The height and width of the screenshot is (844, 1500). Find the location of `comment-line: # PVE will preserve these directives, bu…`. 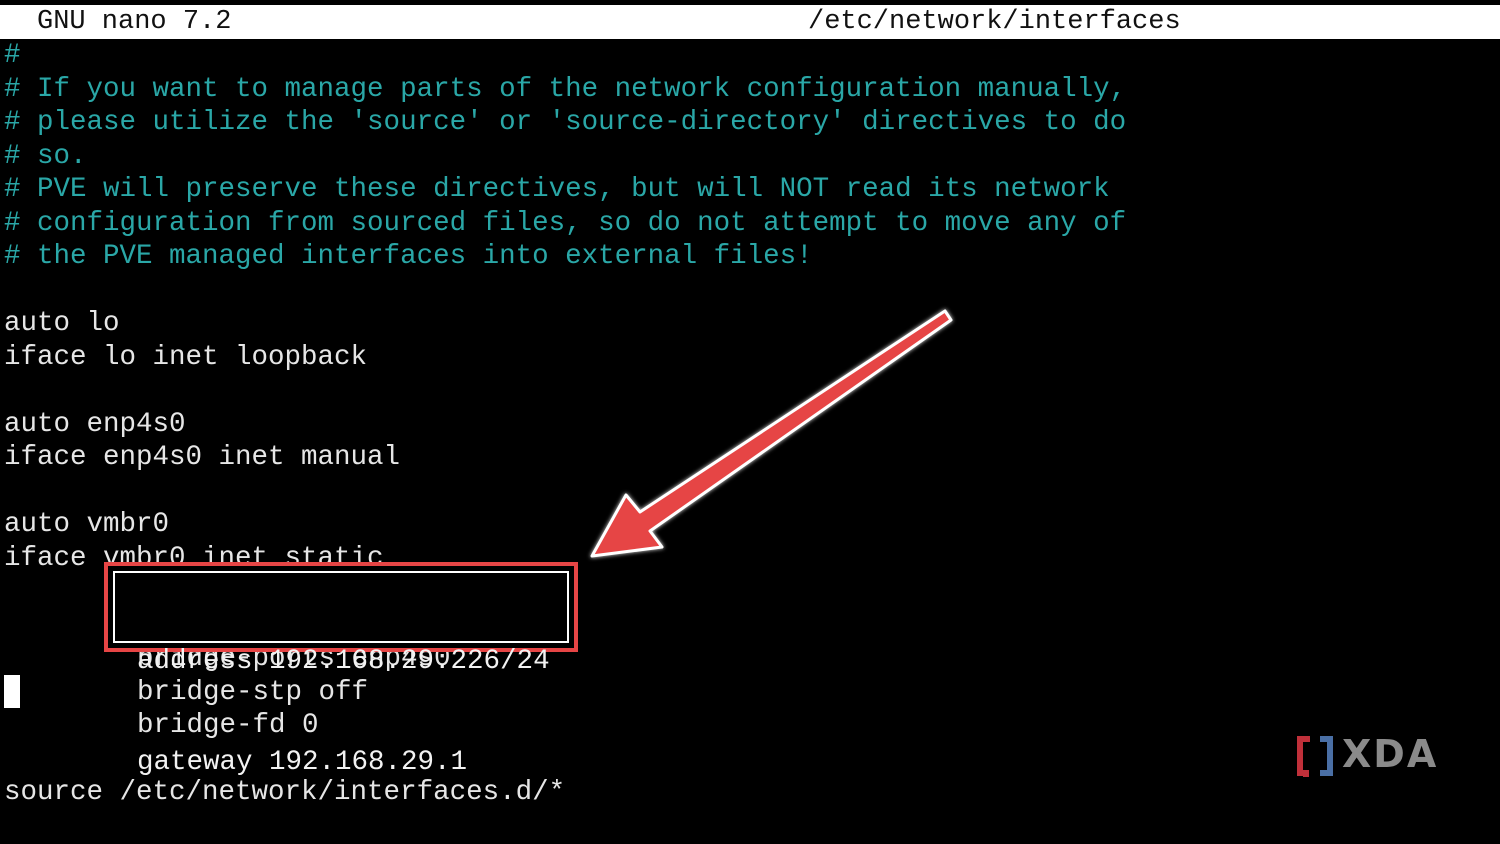

comment-line: # PVE will preserve these directives, bu… is located at coordinates (557, 189).